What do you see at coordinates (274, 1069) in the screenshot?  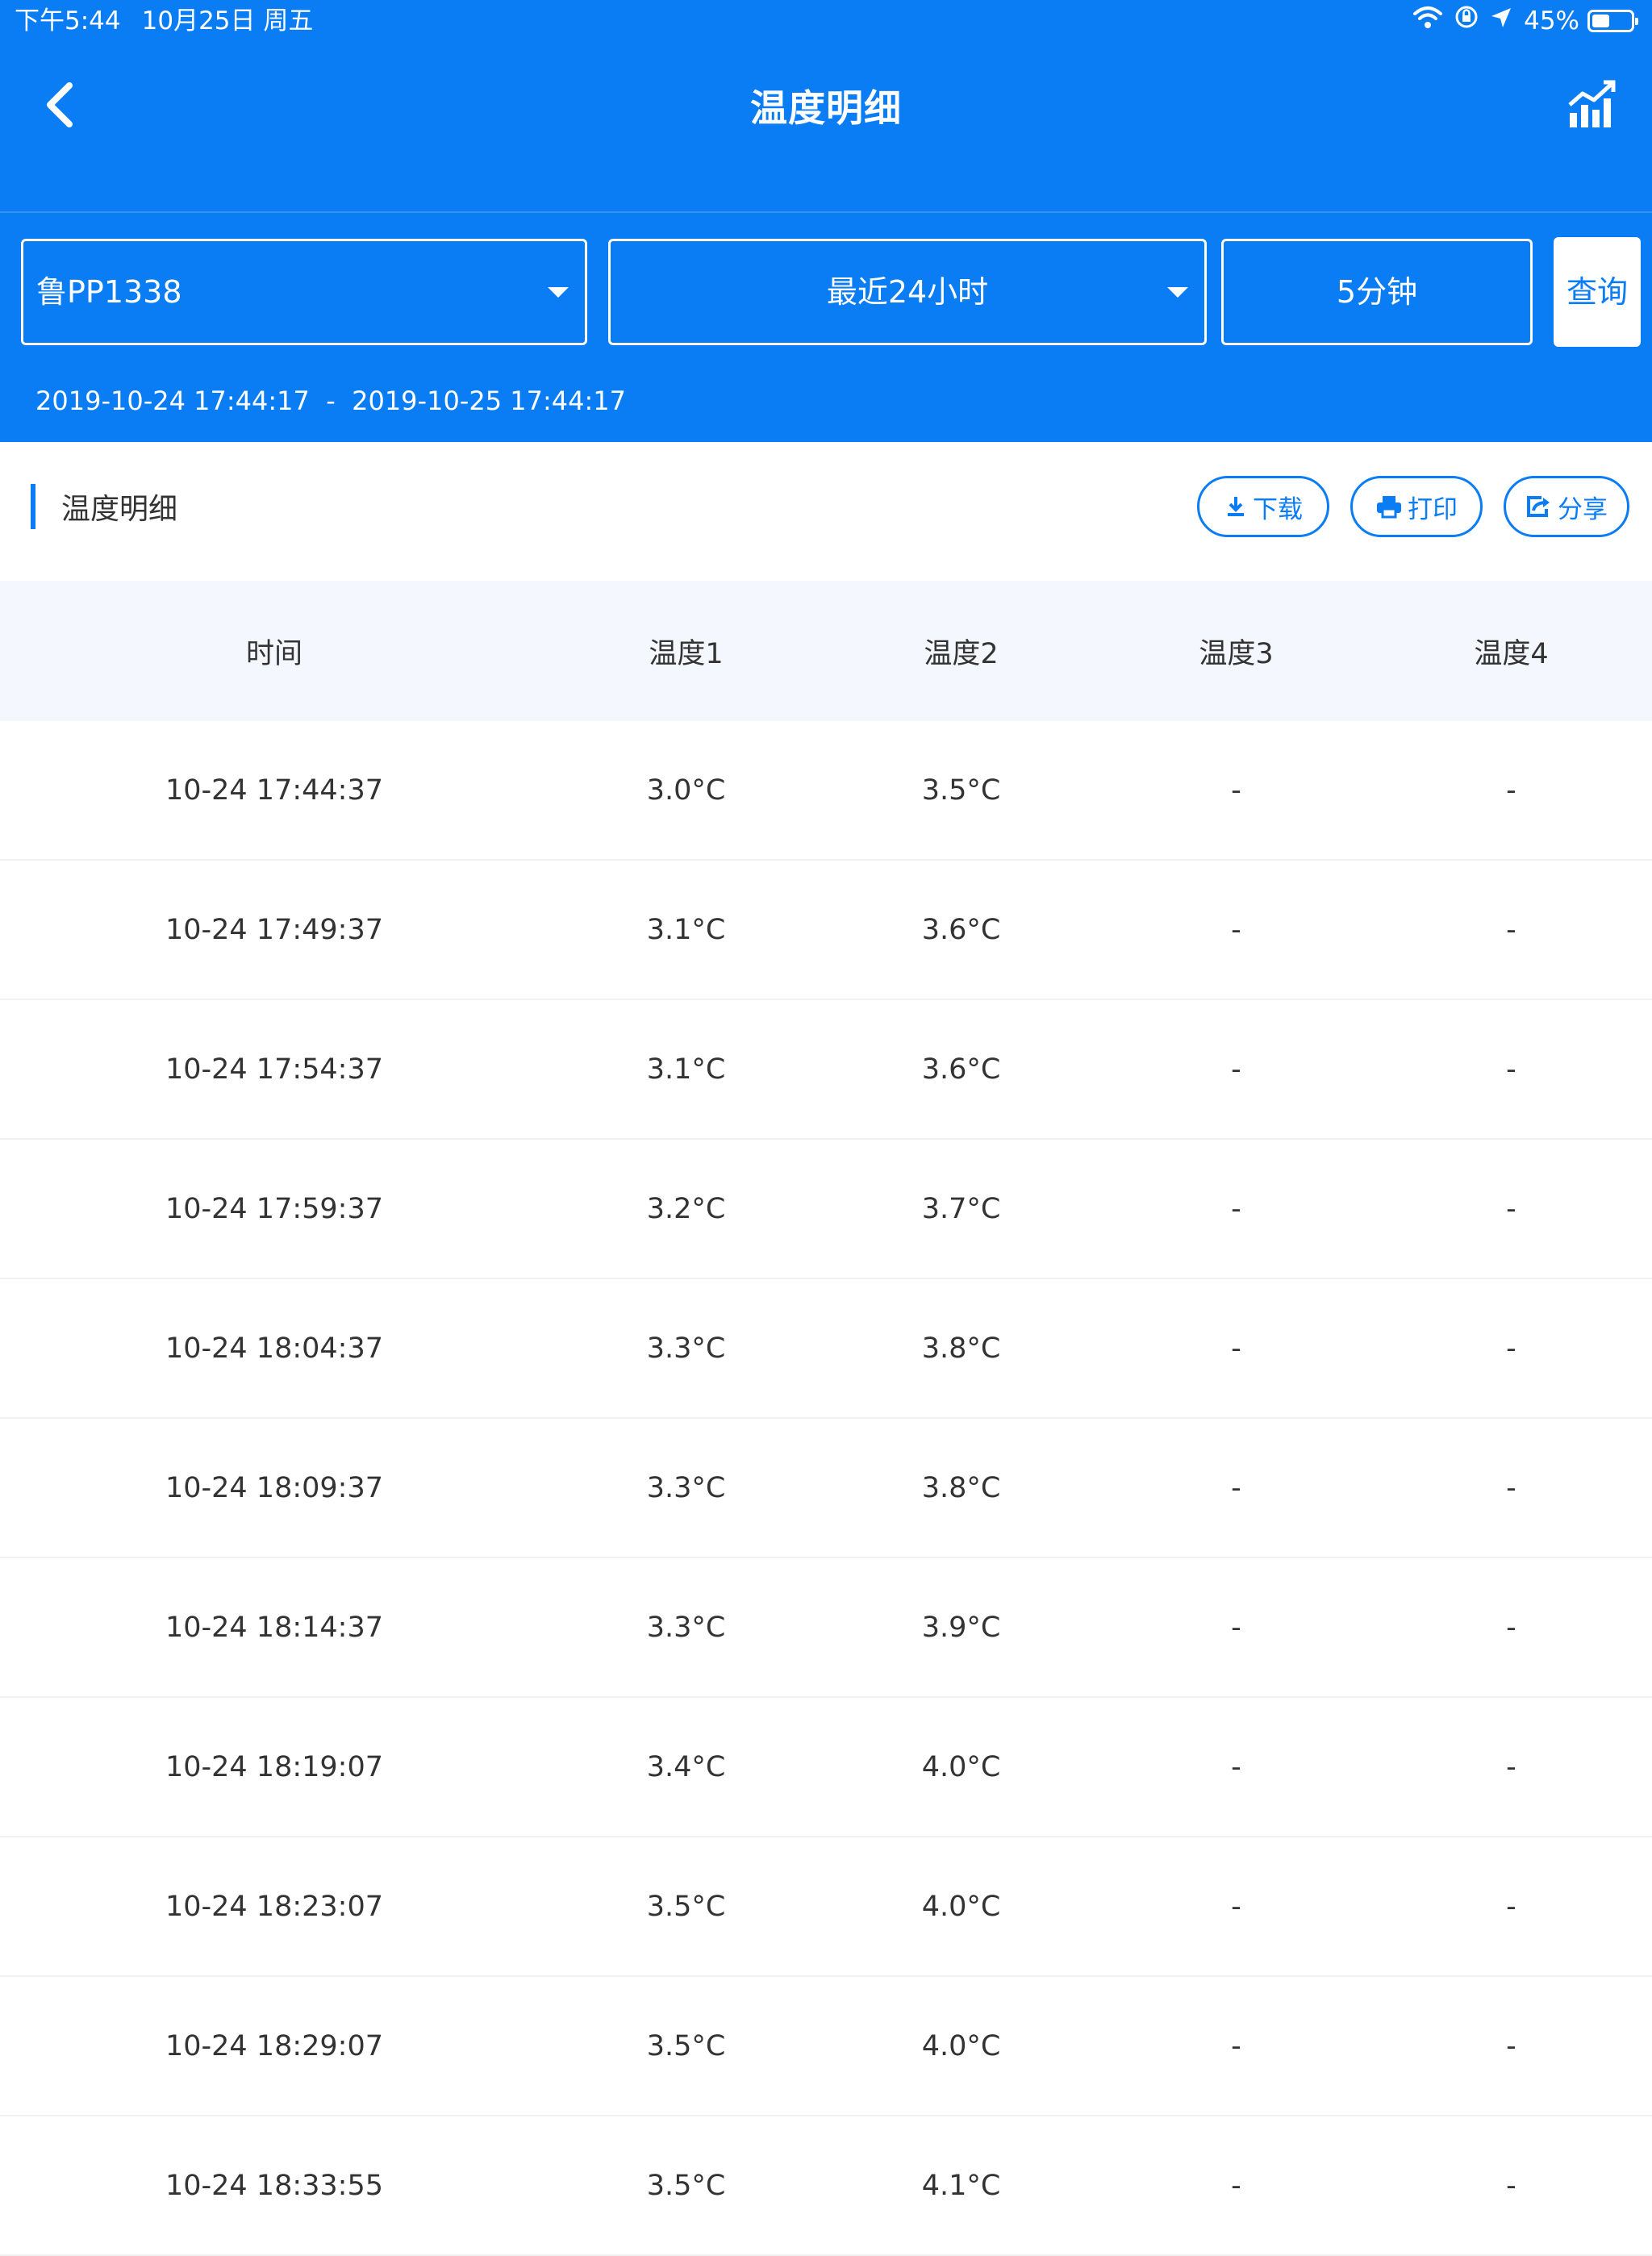 I see `cell-time: 10-24 17:54:37` at bounding box center [274, 1069].